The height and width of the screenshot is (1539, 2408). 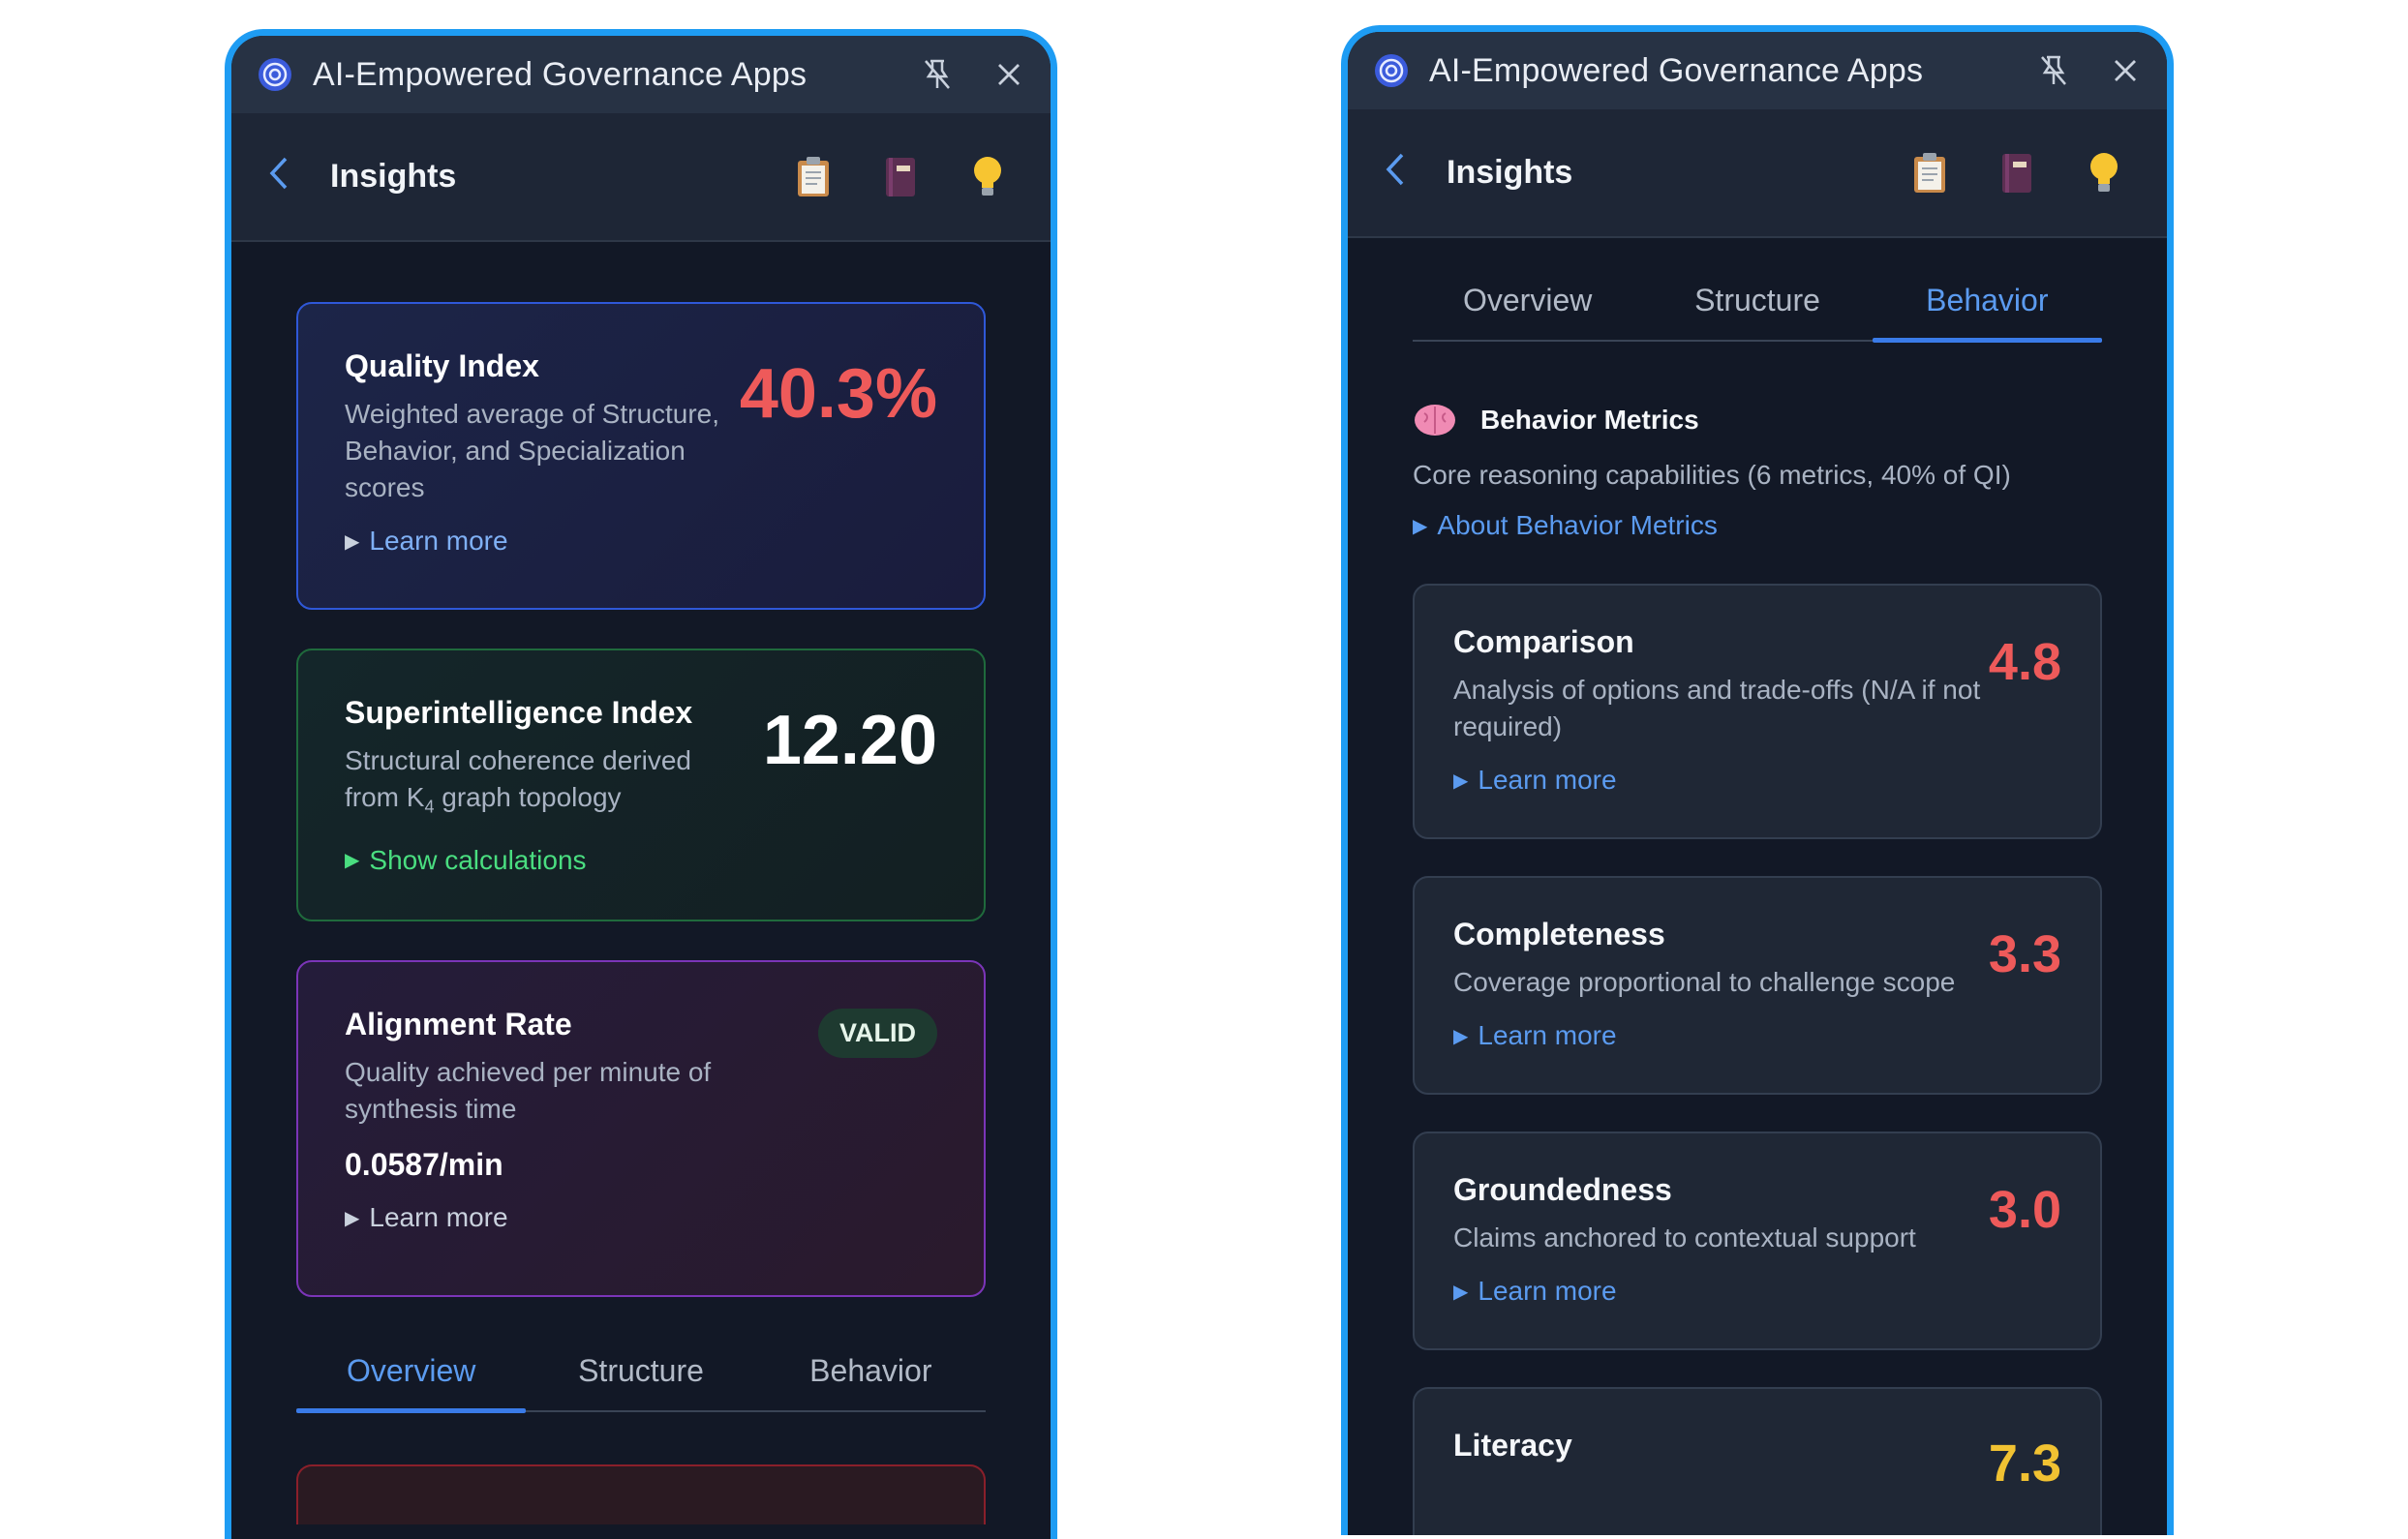 What do you see at coordinates (641, 1217) in the screenshot?
I see `alignment-learn-more: ▶ Learn more` at bounding box center [641, 1217].